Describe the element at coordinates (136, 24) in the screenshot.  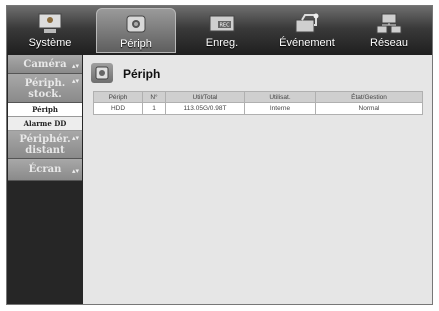
I see `camera-icon` at that location.